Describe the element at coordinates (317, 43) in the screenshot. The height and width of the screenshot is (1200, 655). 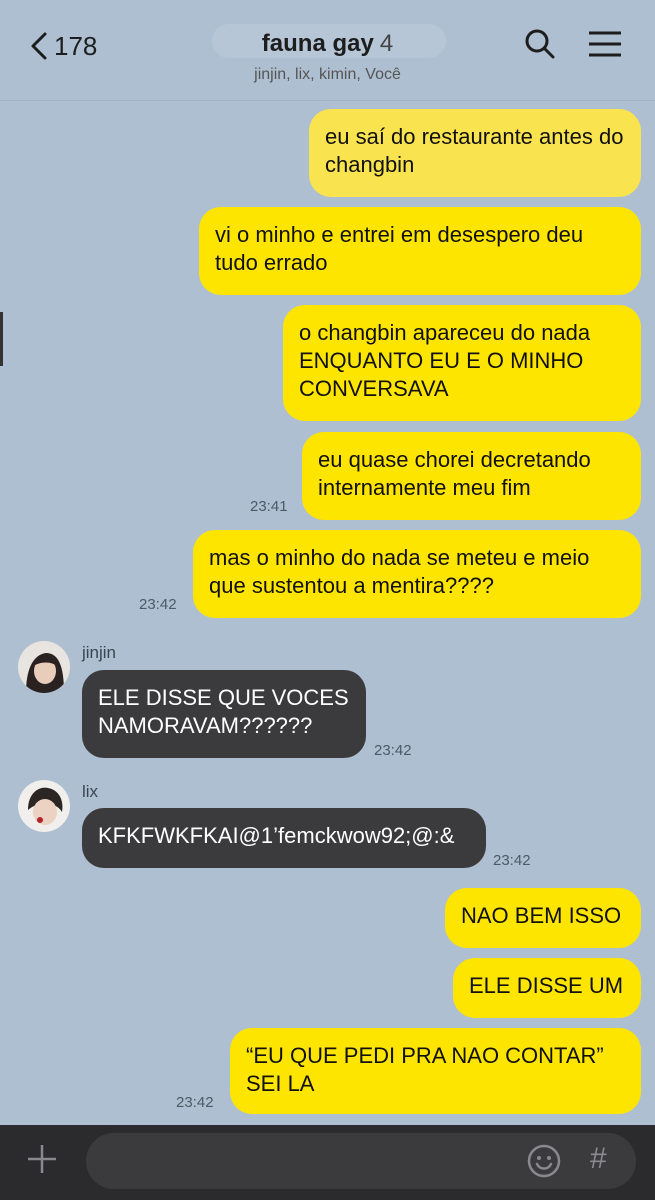
I see `chat-title-text: fauna gay` at that location.